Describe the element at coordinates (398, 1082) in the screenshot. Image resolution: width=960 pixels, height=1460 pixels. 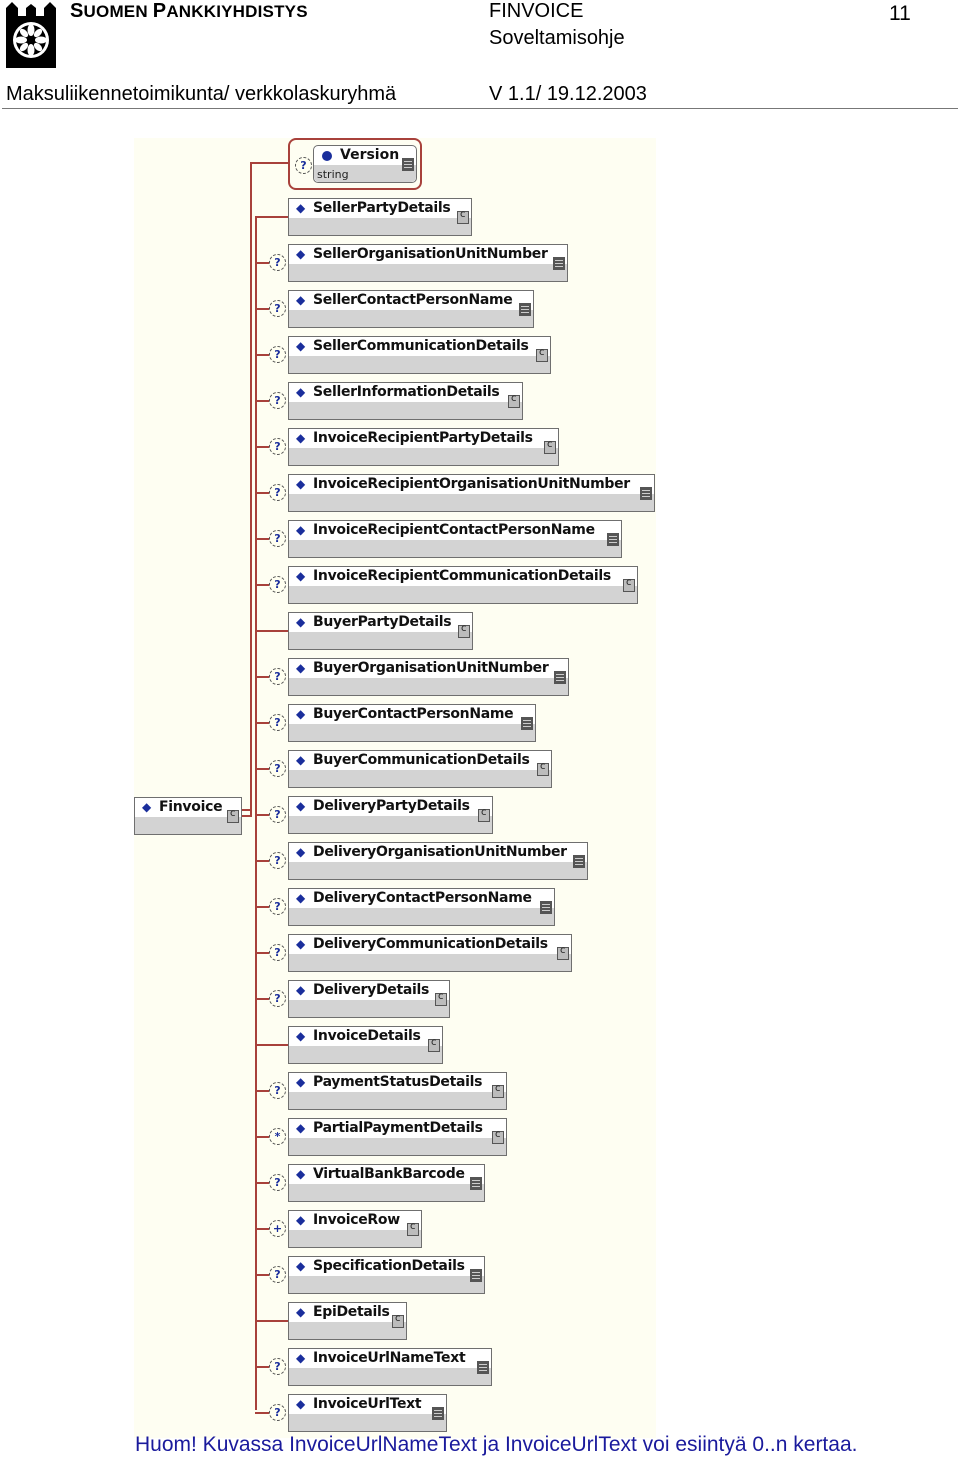
I see `element-label: PaymentStatusDetails` at that location.